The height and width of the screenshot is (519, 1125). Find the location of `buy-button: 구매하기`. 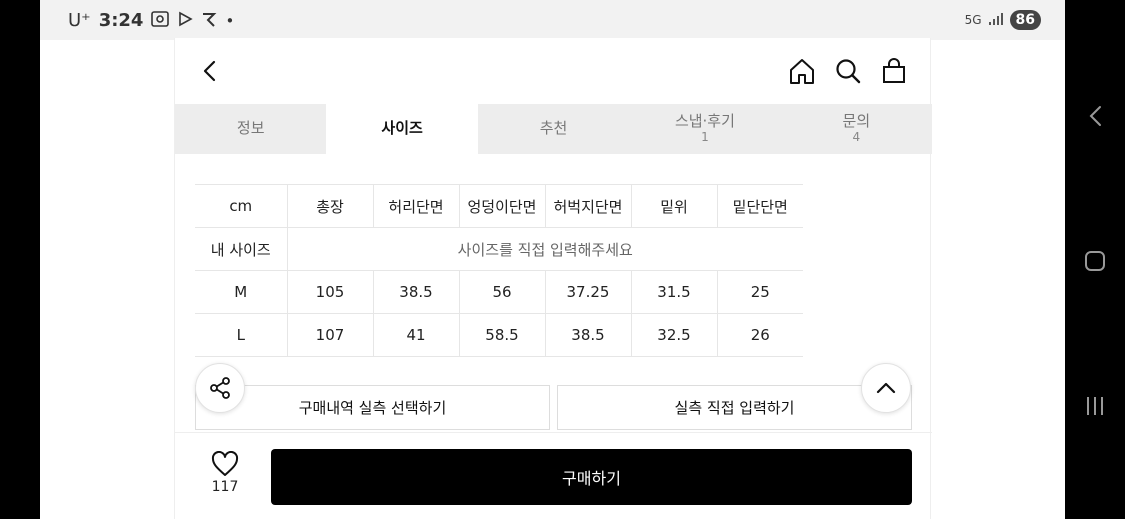

buy-button: 구매하기 is located at coordinates (591, 477).